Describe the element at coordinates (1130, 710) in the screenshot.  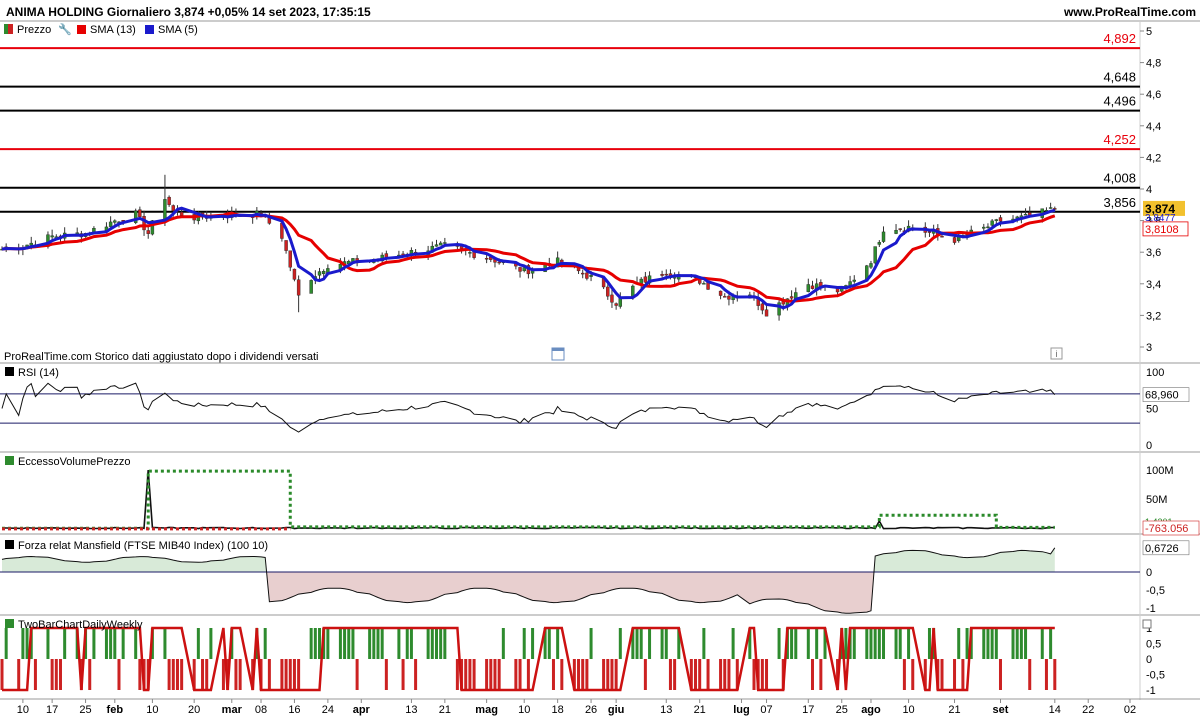
I see `x-tick-label: 02` at that location.